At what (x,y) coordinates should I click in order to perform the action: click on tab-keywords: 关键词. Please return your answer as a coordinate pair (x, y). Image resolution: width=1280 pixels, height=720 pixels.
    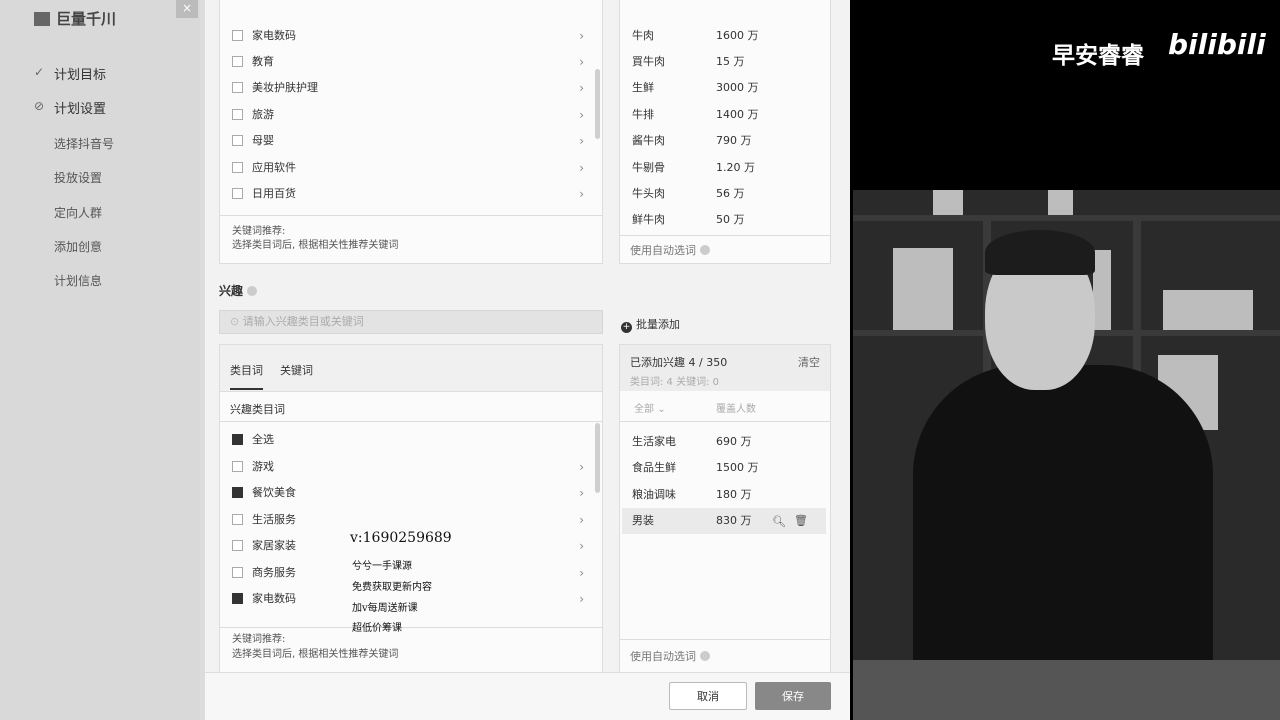
    Looking at the image, I should click on (296, 370).